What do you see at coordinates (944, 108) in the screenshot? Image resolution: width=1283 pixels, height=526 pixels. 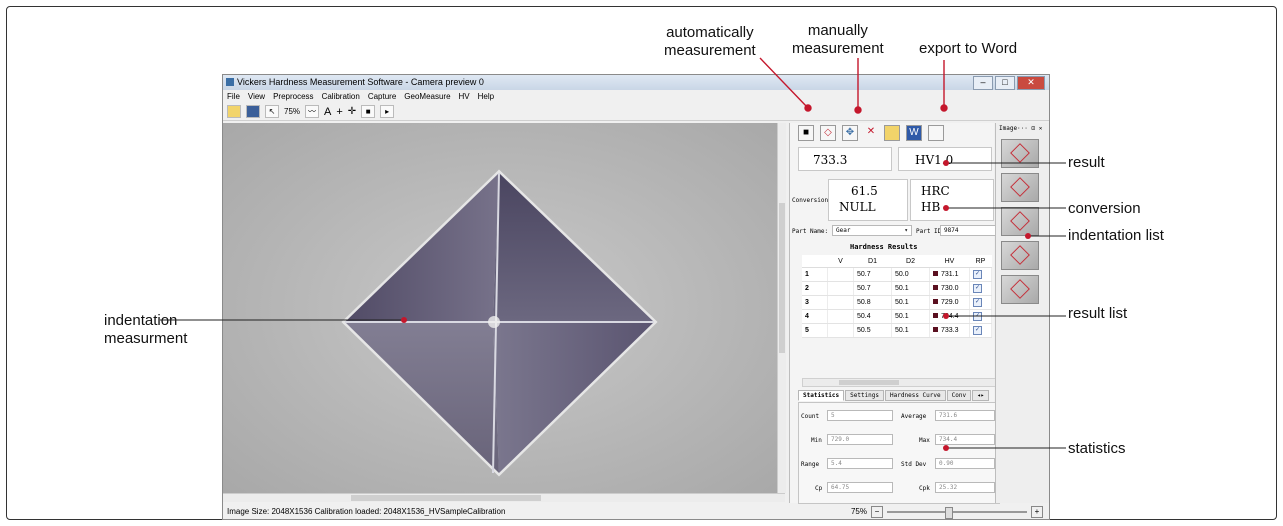 I see `leader-dot-export` at bounding box center [944, 108].